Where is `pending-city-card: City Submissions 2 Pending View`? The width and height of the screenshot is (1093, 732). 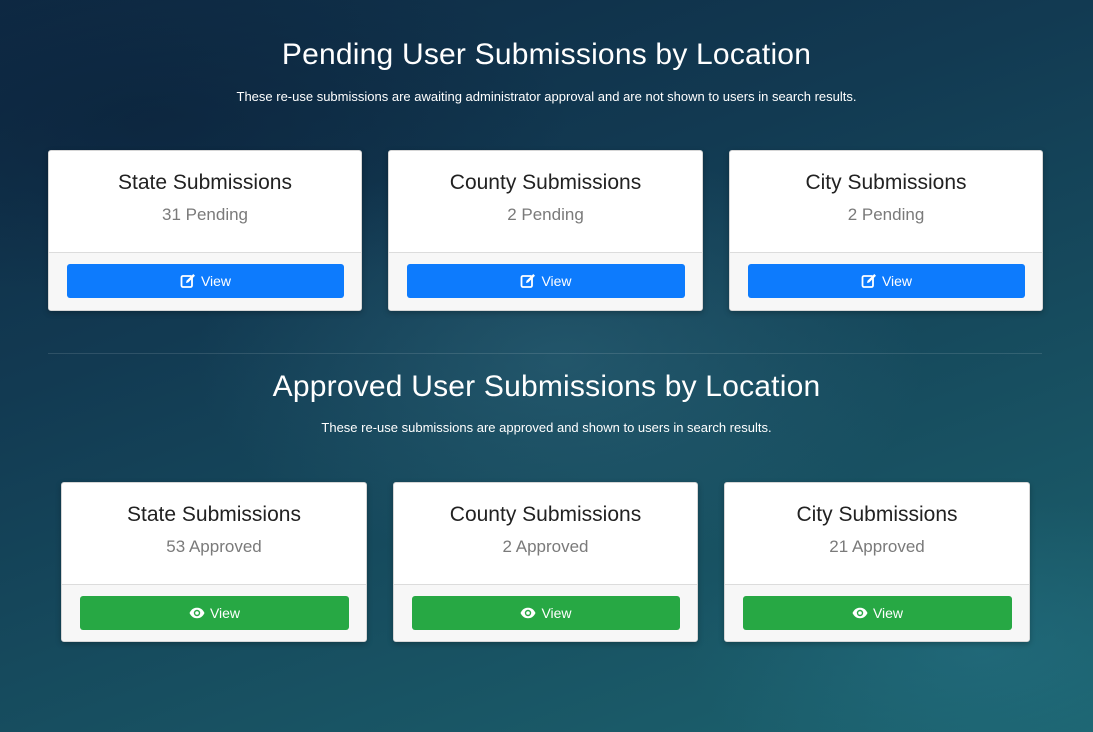
pending-city-card: City Submissions 2 Pending View is located at coordinates (886, 230).